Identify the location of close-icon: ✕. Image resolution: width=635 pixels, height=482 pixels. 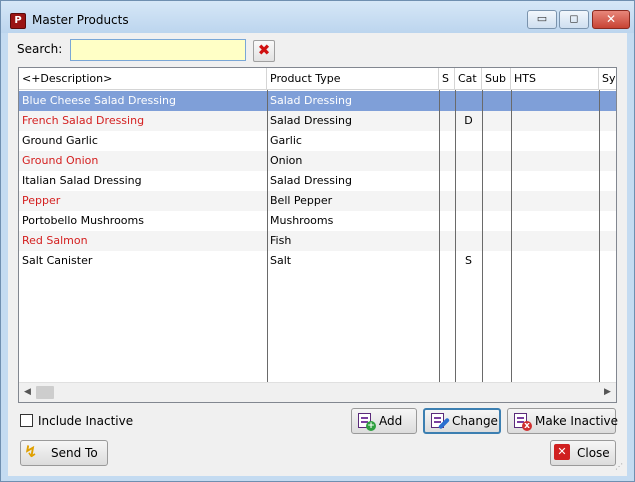
(562, 452).